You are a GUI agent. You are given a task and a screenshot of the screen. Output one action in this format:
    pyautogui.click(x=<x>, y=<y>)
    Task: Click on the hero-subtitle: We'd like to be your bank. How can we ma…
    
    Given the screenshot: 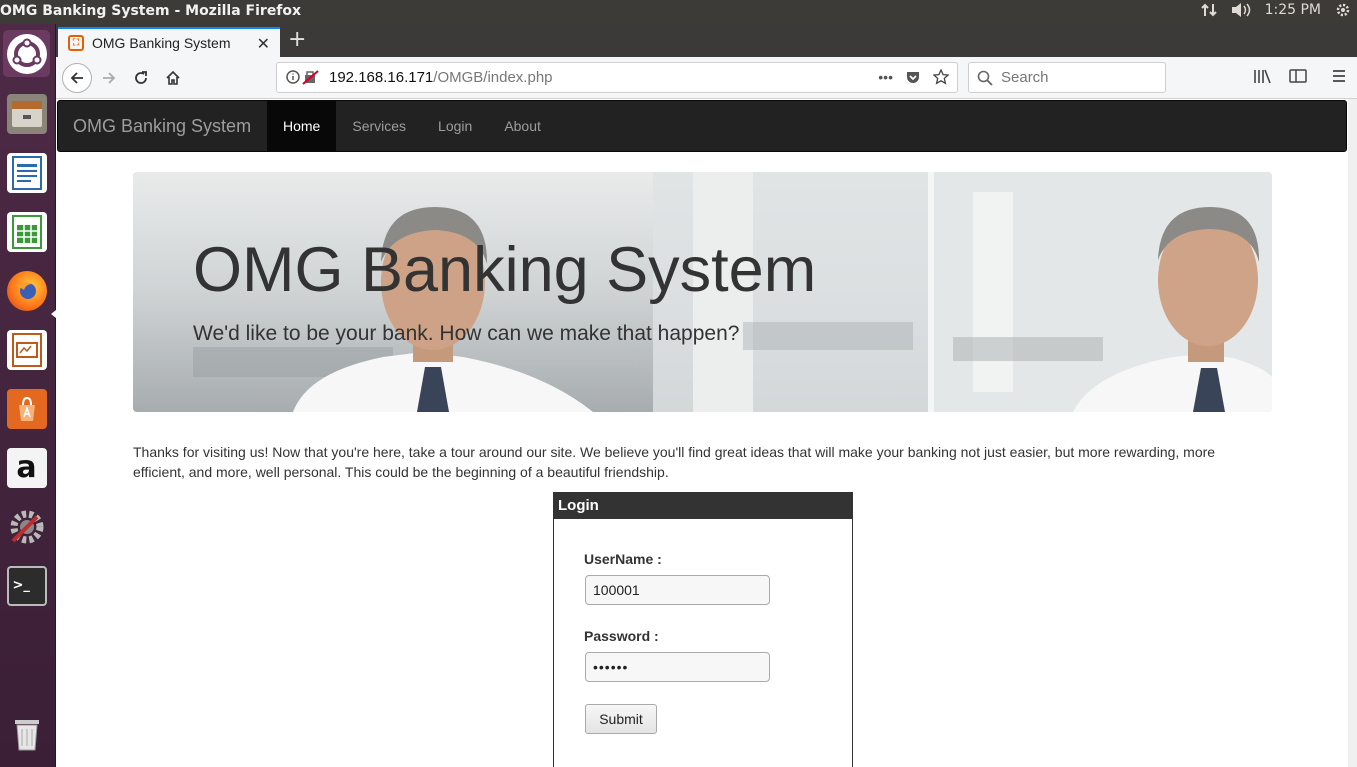 What is the action you would take?
    pyautogui.click(x=466, y=333)
    